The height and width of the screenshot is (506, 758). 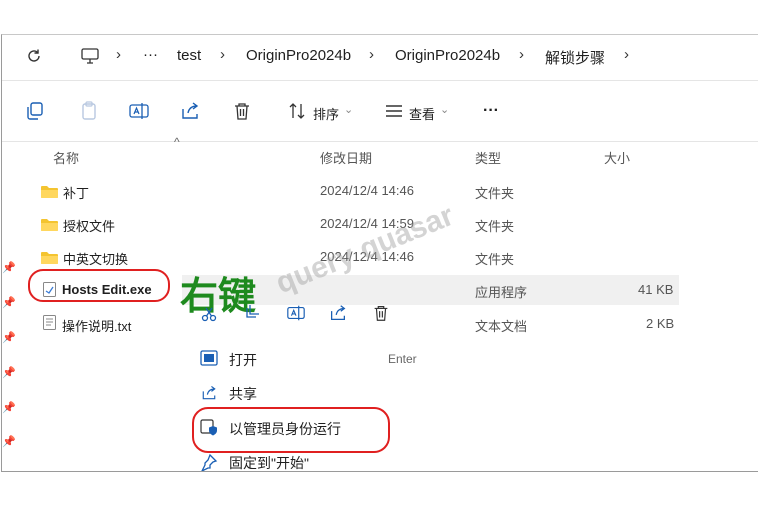 I want to click on sort-label: 排序, so click(x=326, y=113).